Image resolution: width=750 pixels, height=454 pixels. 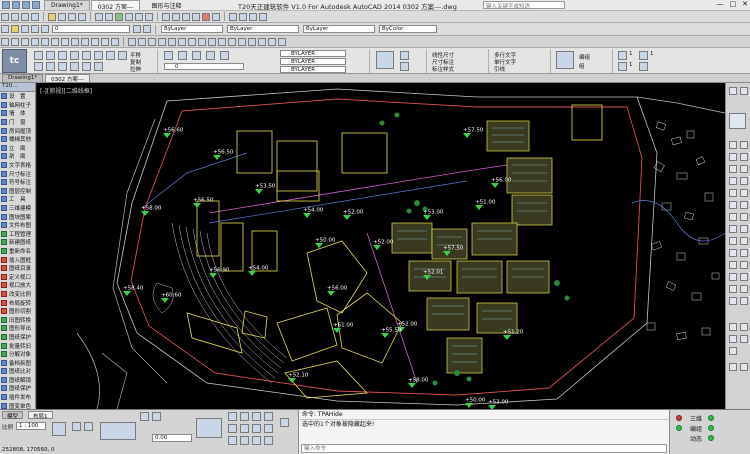 What do you see at coordinates (119, 16) in the screenshot?
I see `pan-icon` at bounding box center [119, 16].